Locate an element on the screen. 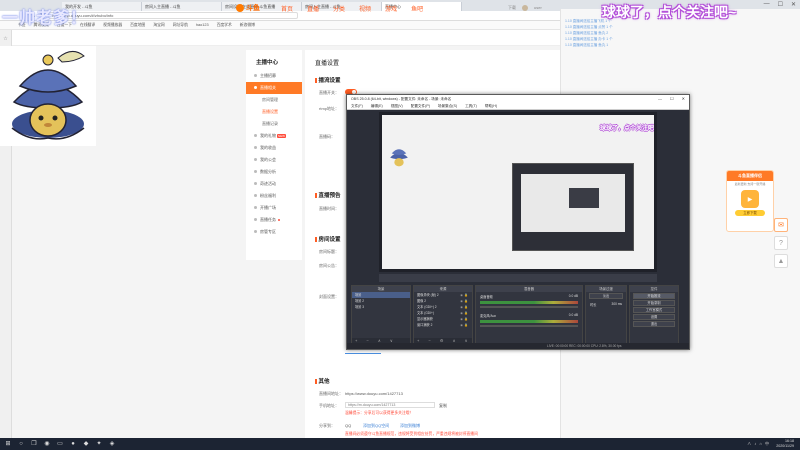 The image size is (800, 450). download-link: 下载 is located at coordinates (512, 8).